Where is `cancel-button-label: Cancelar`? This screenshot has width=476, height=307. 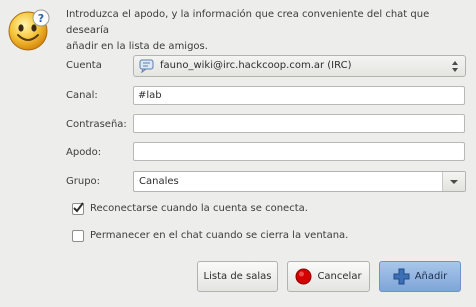 cancel-button-label: Cancelar is located at coordinates (339, 276).